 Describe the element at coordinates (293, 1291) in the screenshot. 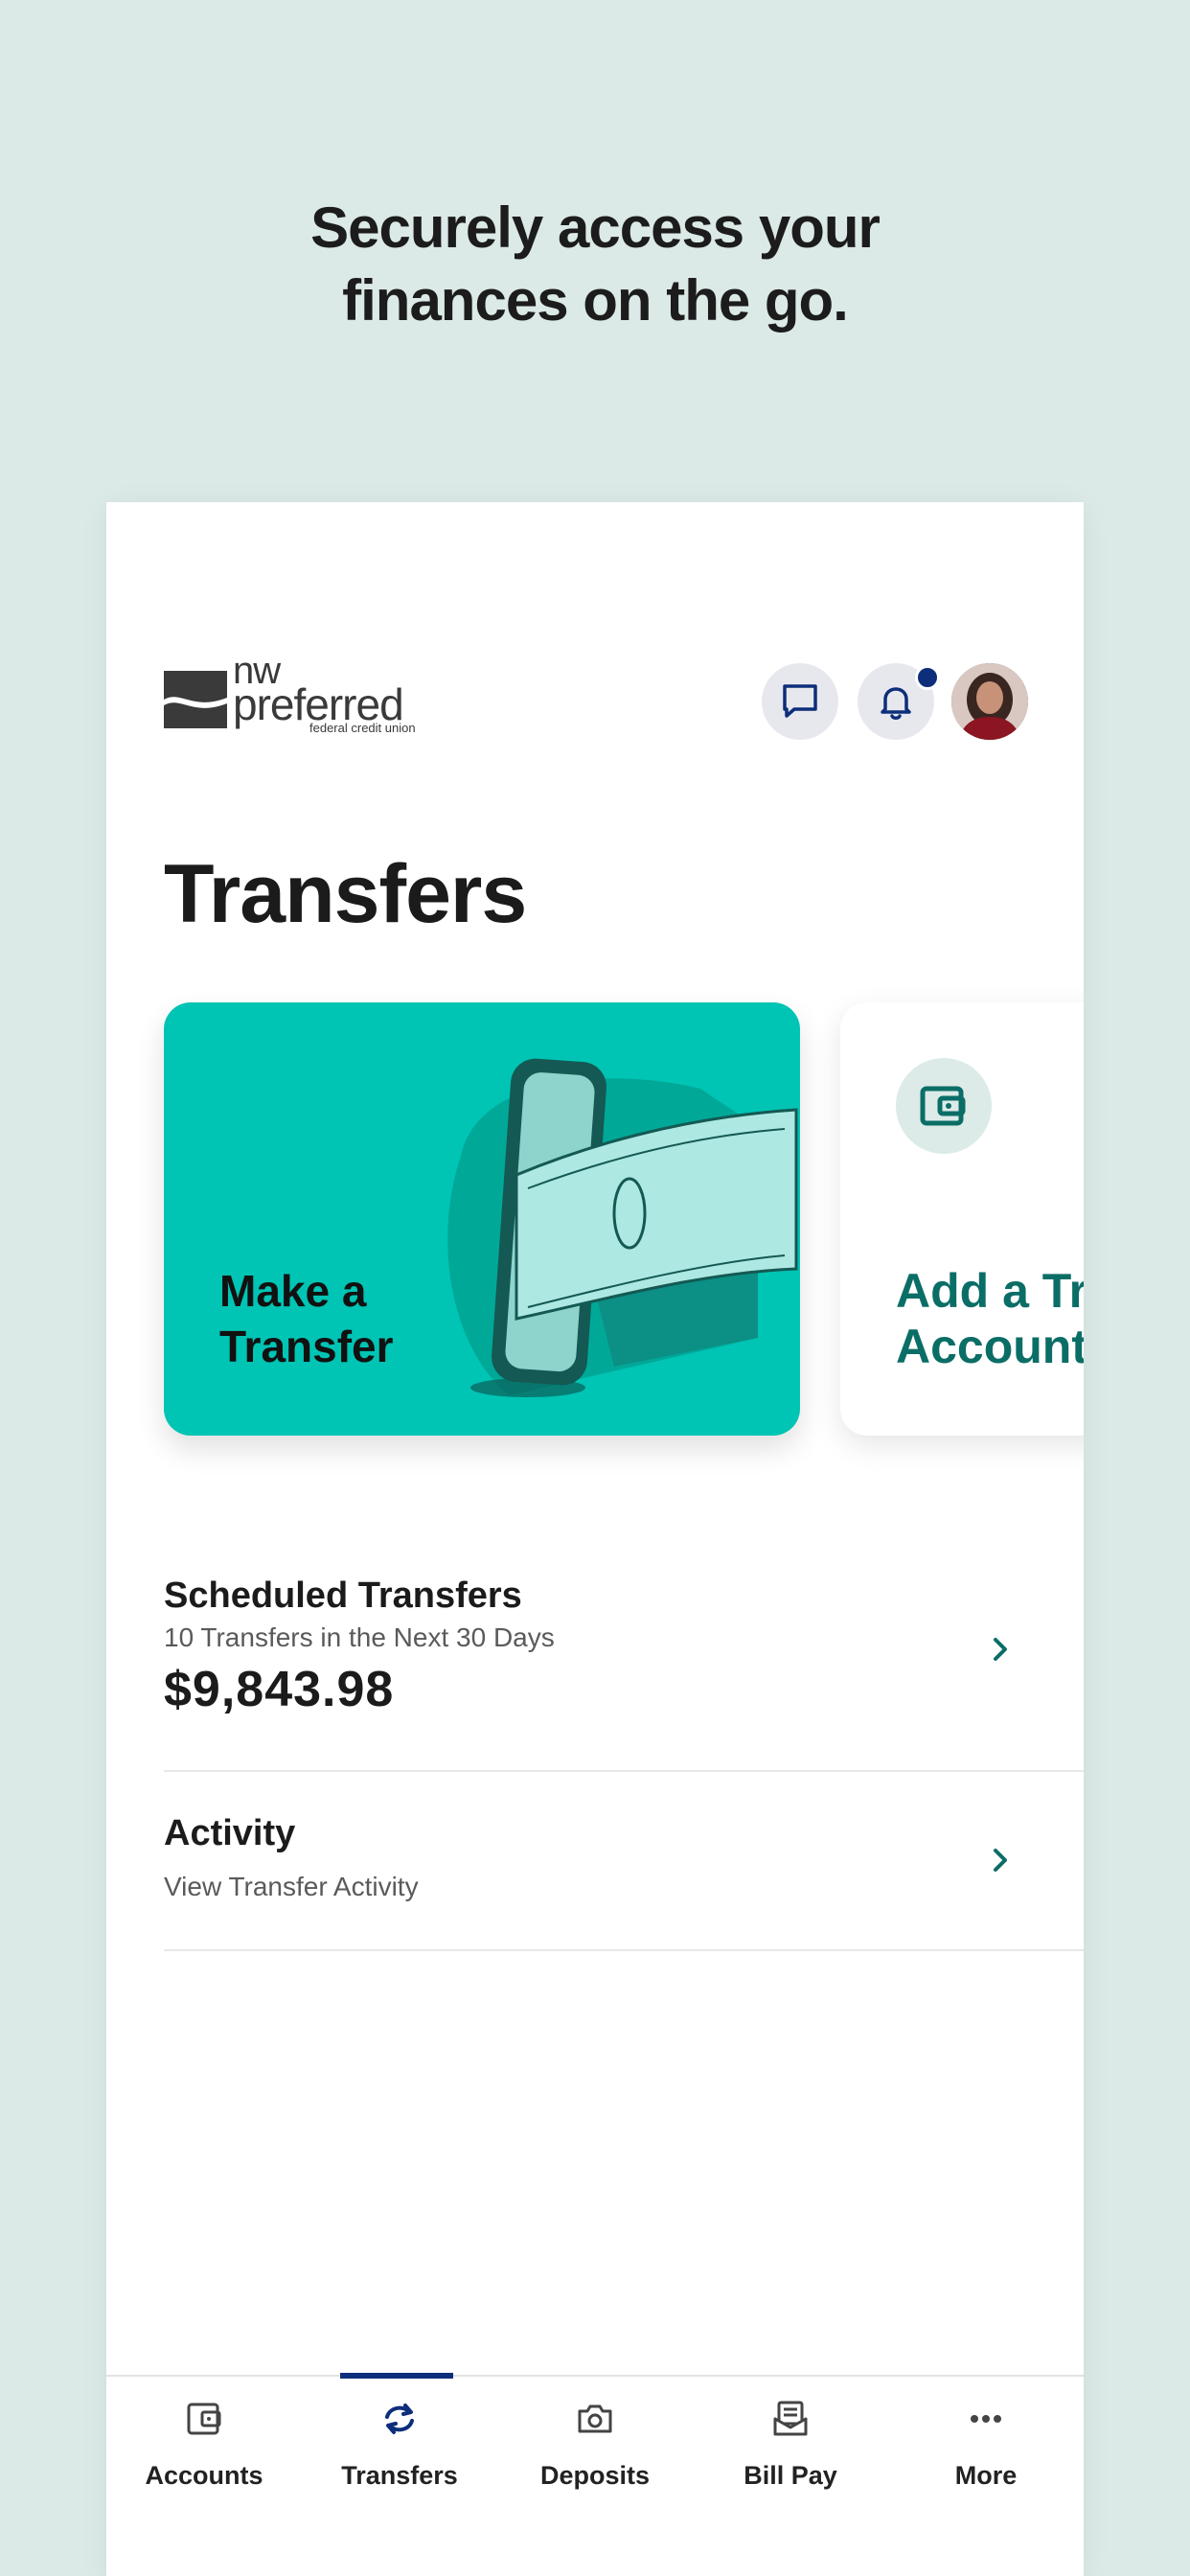

I see `make-transfer-line1: Make a` at that location.